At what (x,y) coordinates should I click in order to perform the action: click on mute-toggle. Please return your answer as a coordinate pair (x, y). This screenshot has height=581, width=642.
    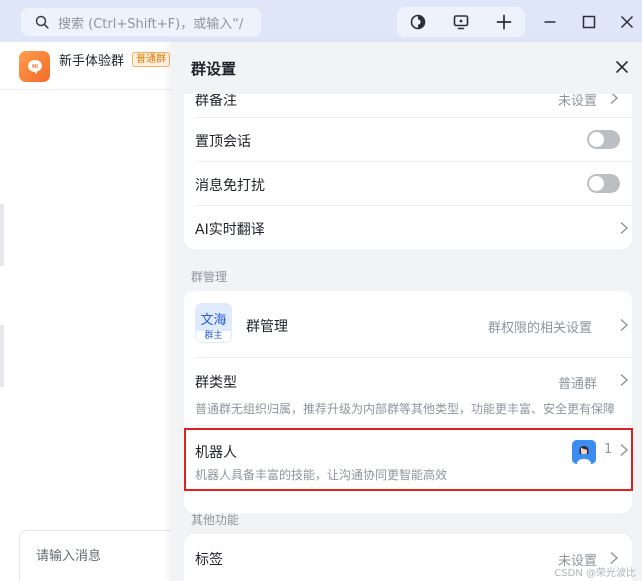
    Looking at the image, I should click on (603, 183).